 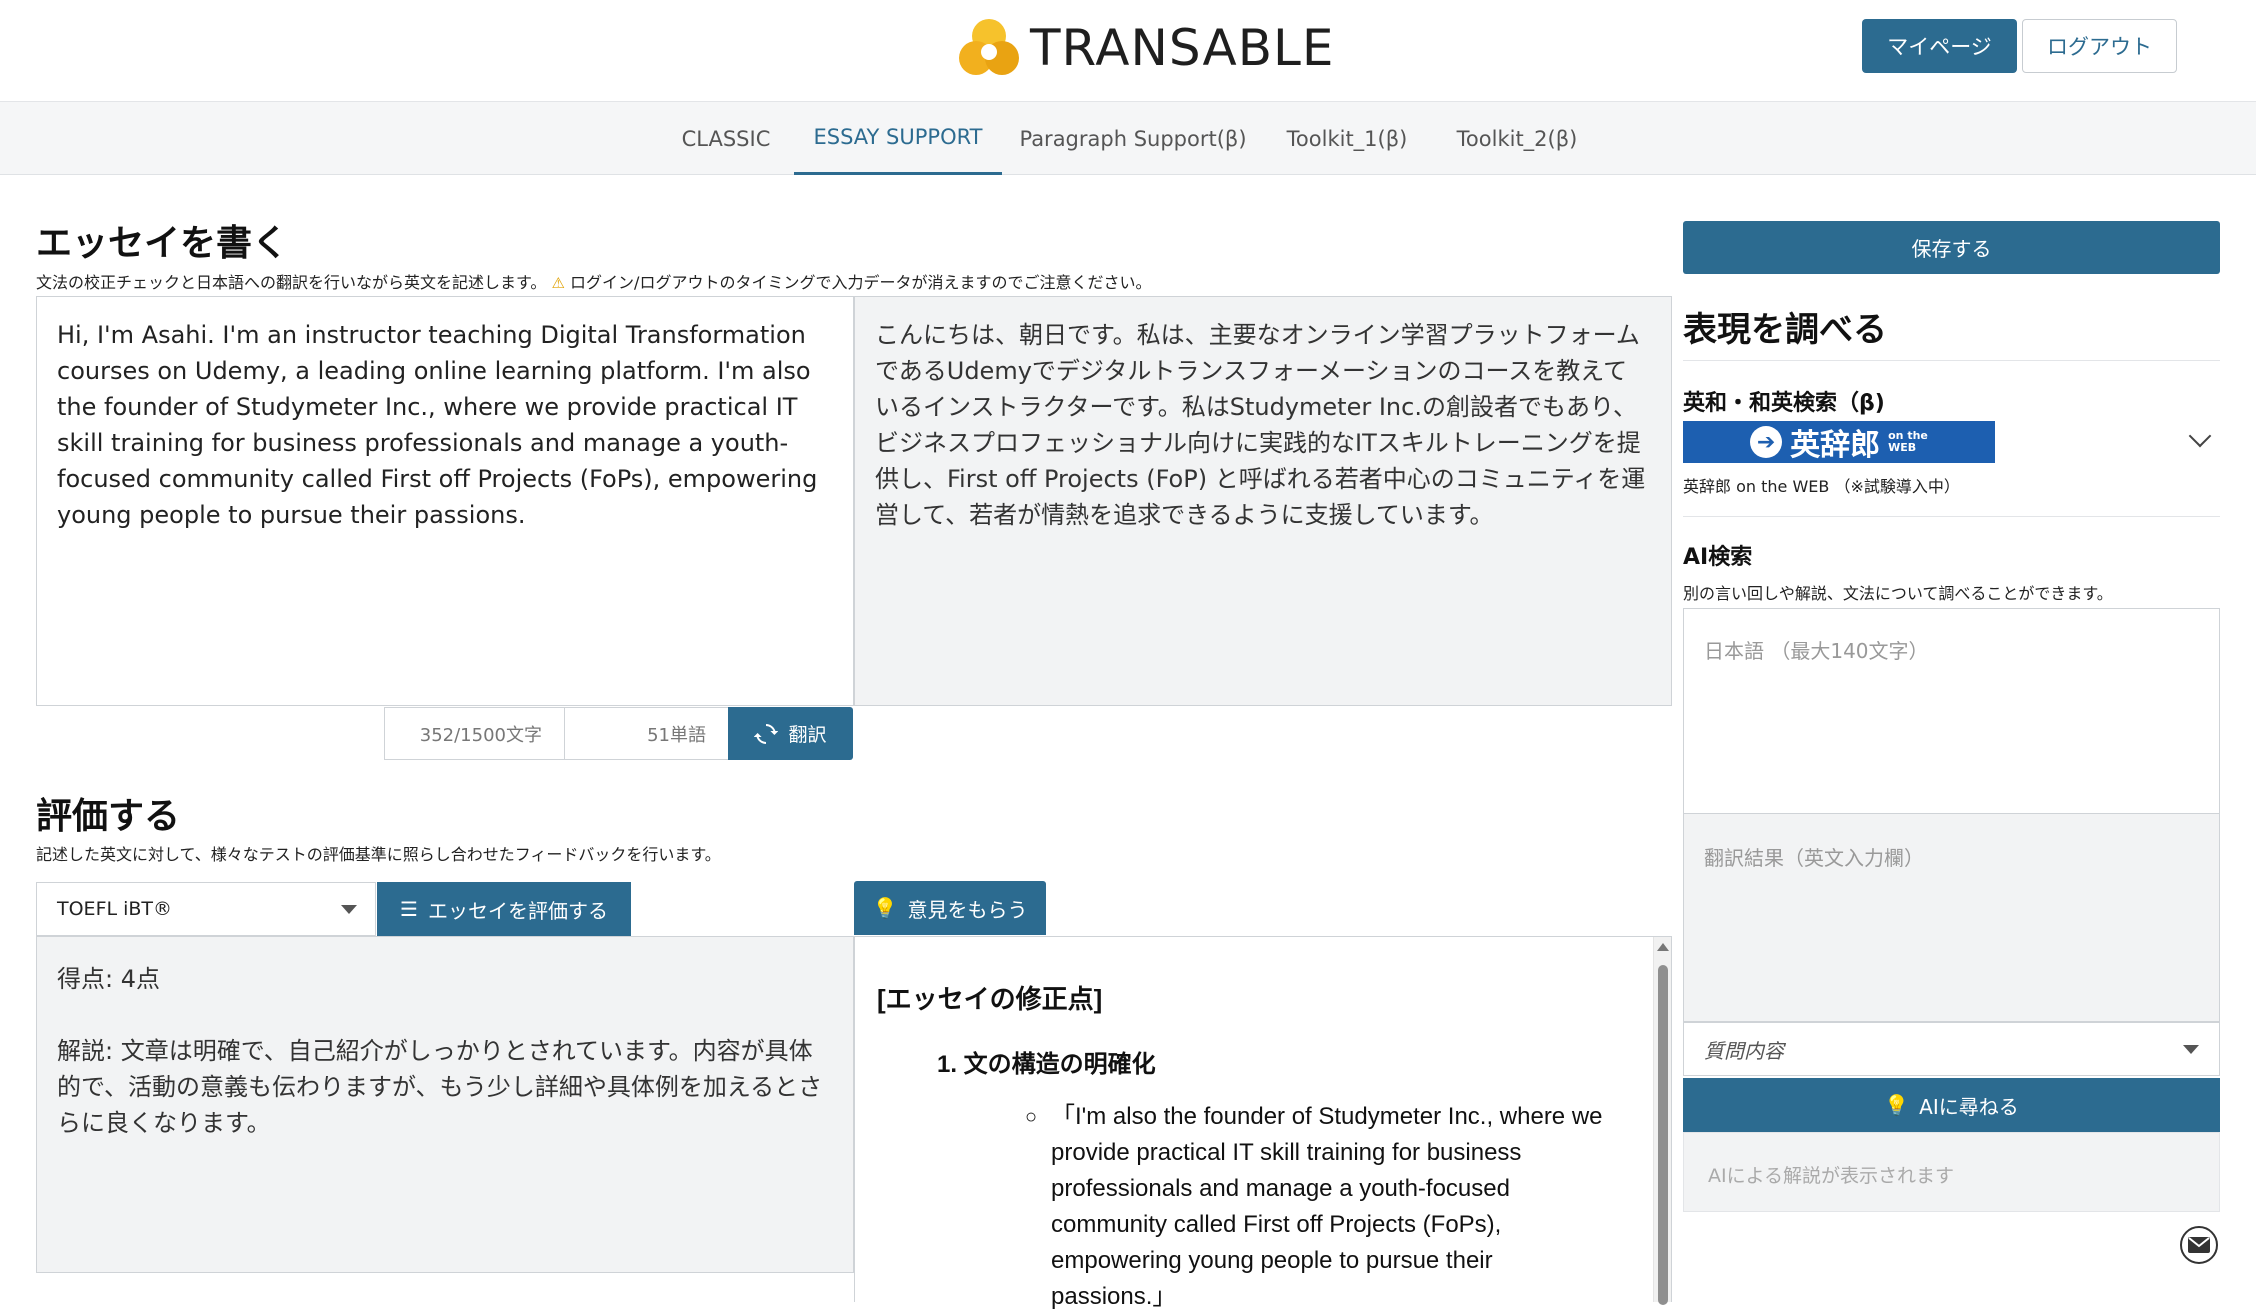 I want to click on evaluate-title: 評価する, so click(x=108, y=816).